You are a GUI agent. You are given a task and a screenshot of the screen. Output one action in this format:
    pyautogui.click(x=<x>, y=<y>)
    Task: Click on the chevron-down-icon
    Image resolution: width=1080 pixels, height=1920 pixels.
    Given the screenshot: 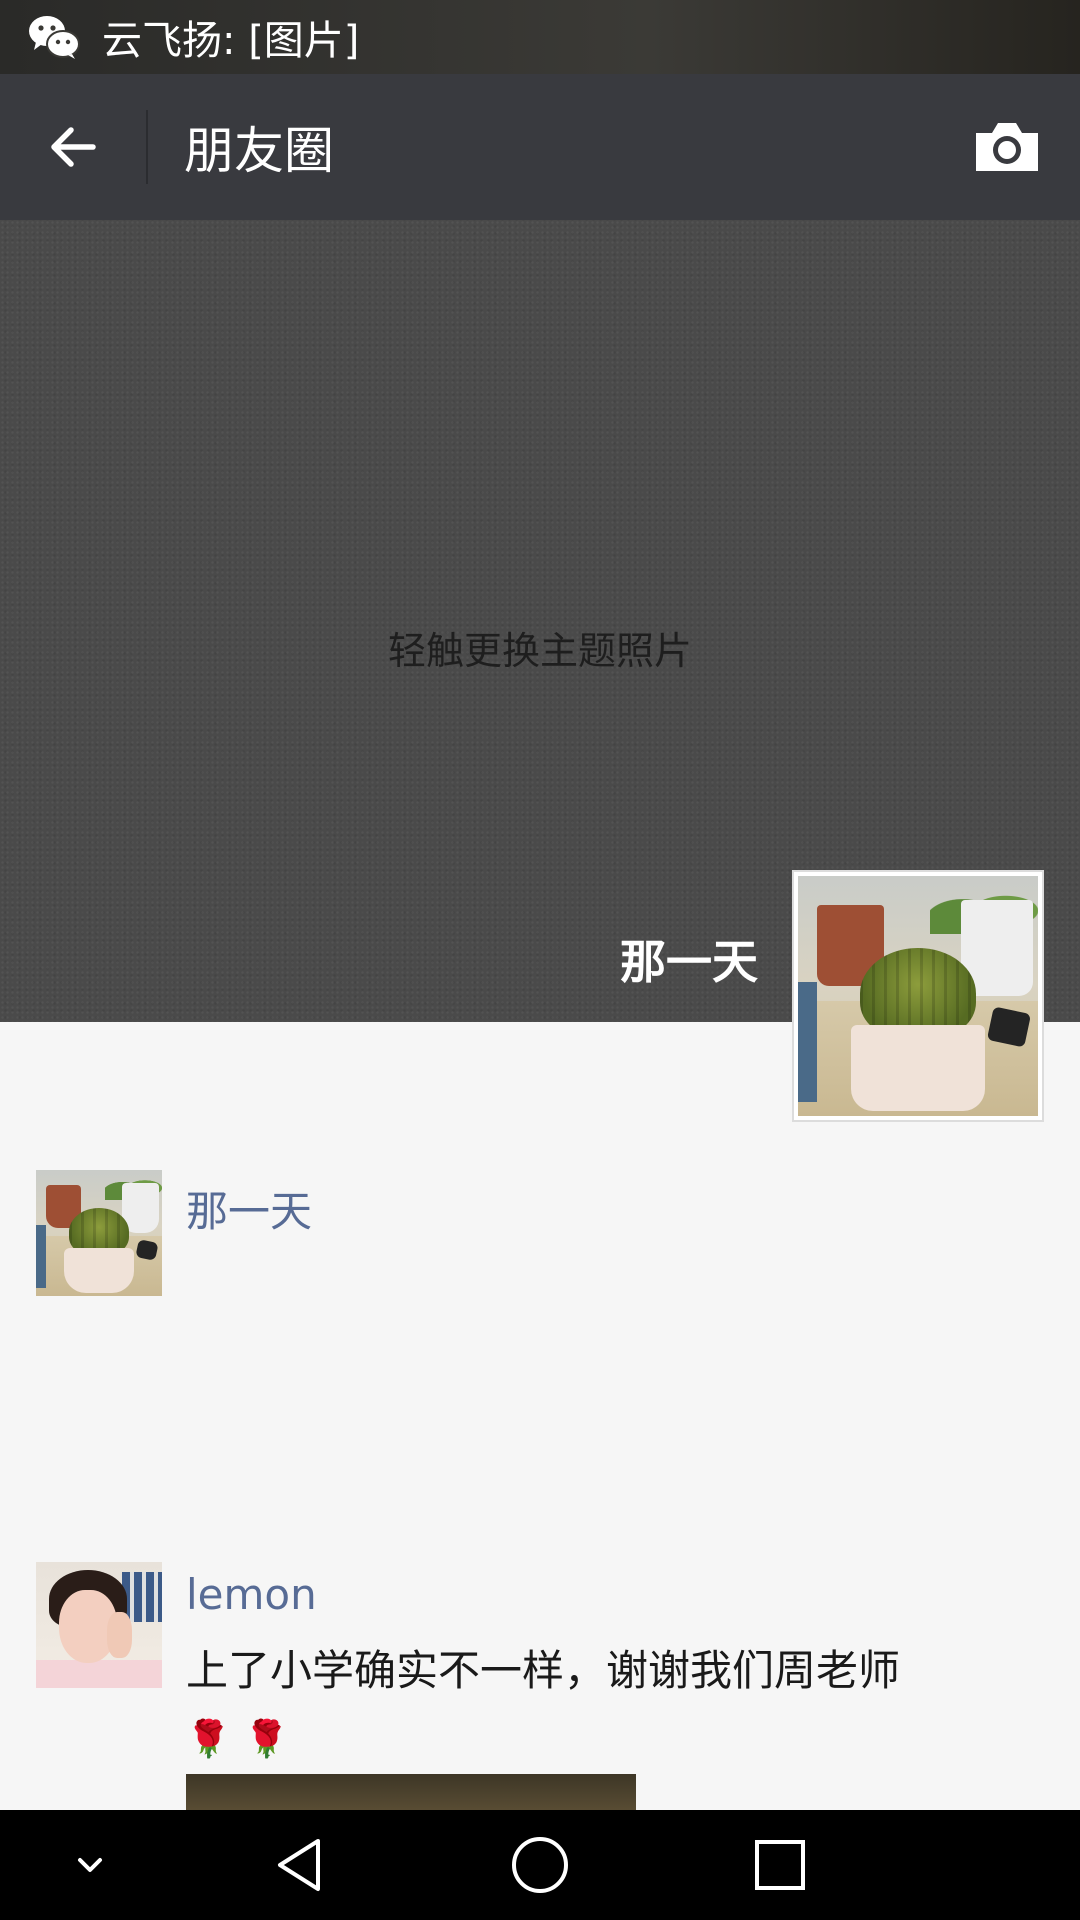 What is the action you would take?
    pyautogui.click(x=90, y=1865)
    